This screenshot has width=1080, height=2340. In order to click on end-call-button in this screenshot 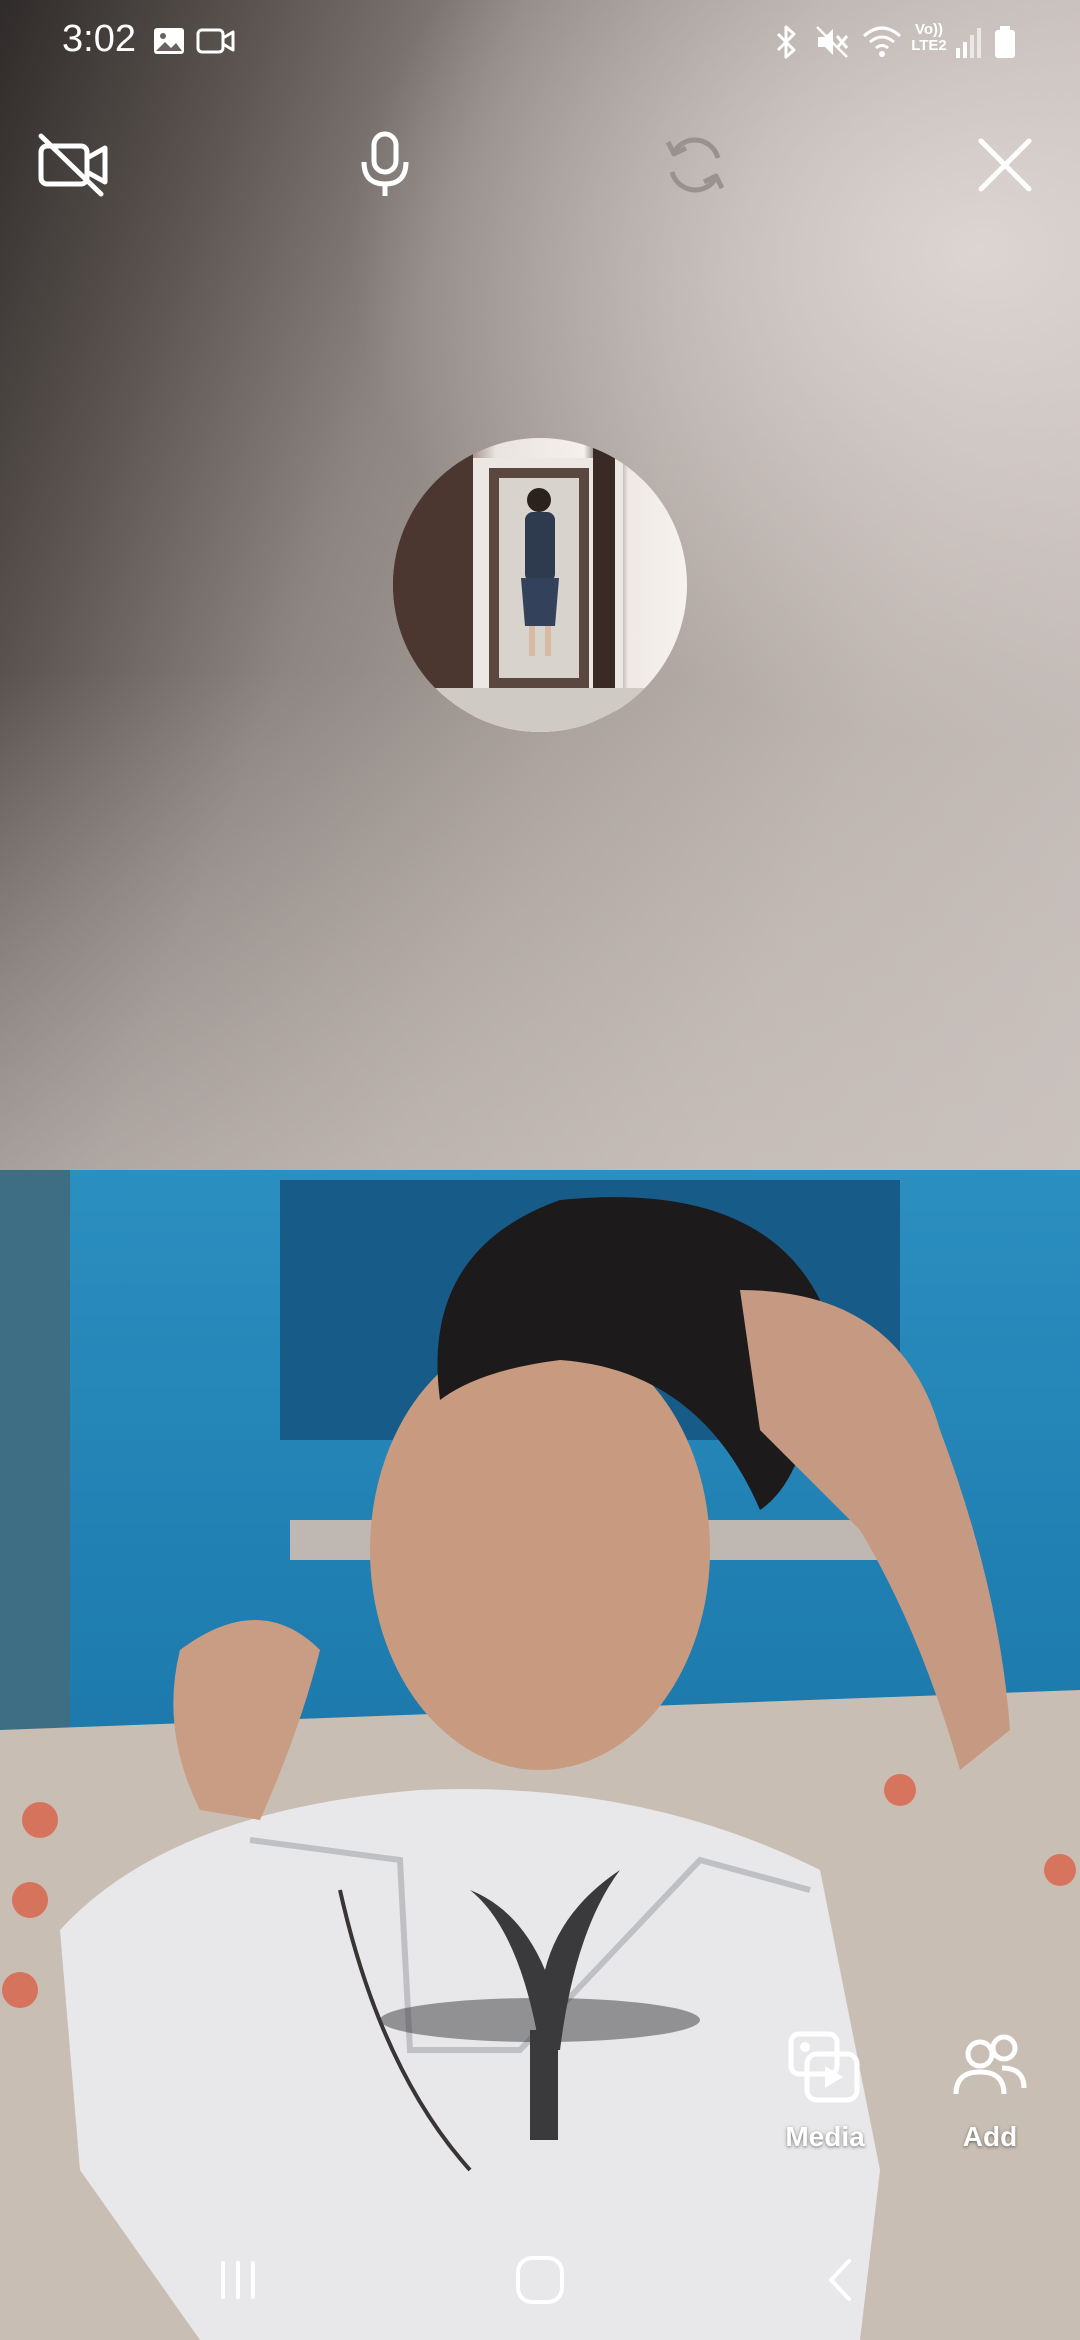, I will do `click(1005, 165)`.